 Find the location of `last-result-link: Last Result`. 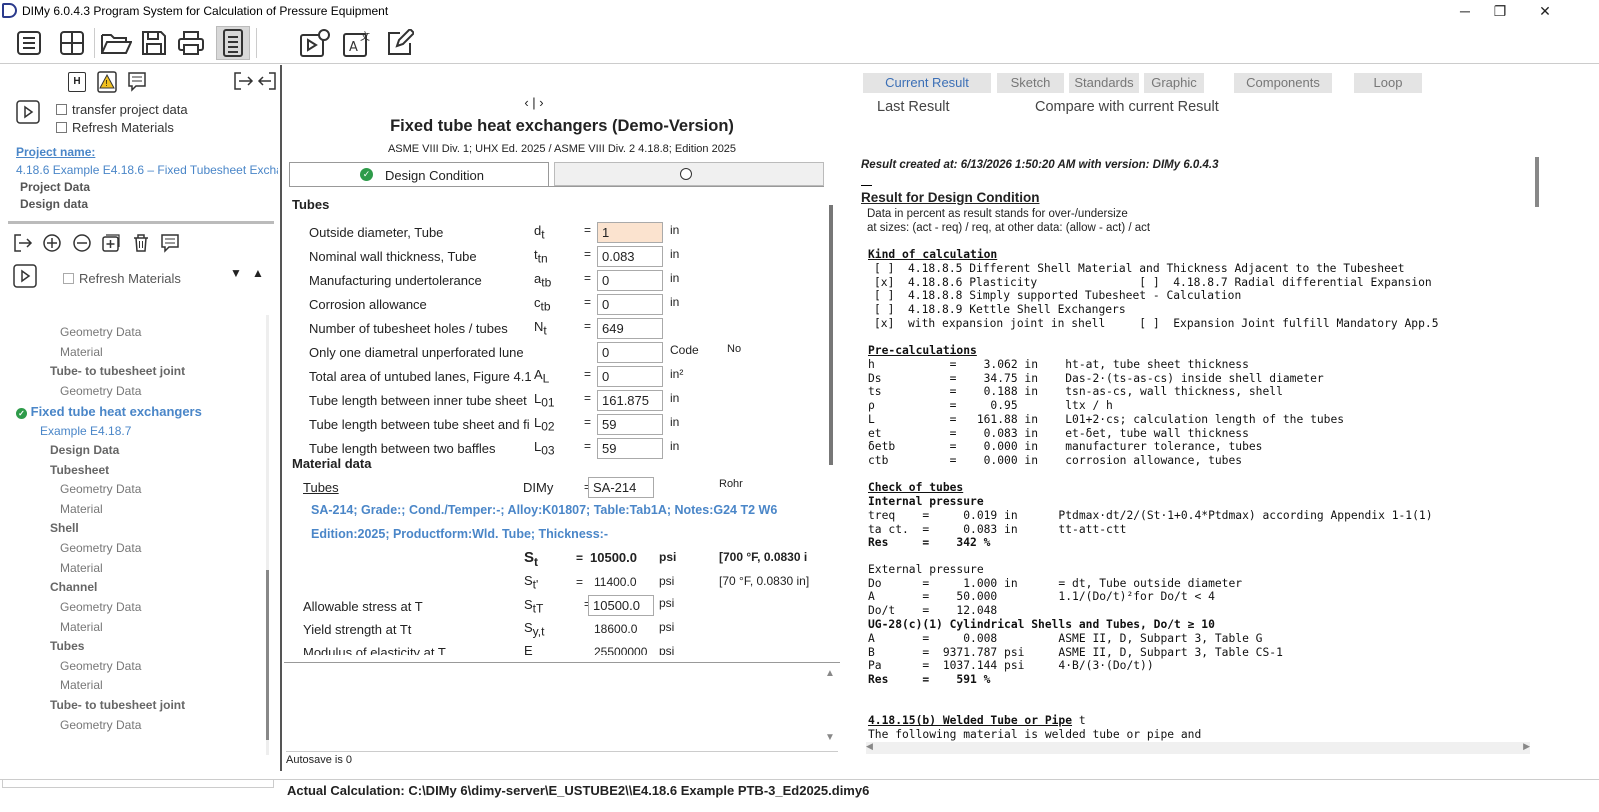

last-result-link: Last Result is located at coordinates (913, 107).